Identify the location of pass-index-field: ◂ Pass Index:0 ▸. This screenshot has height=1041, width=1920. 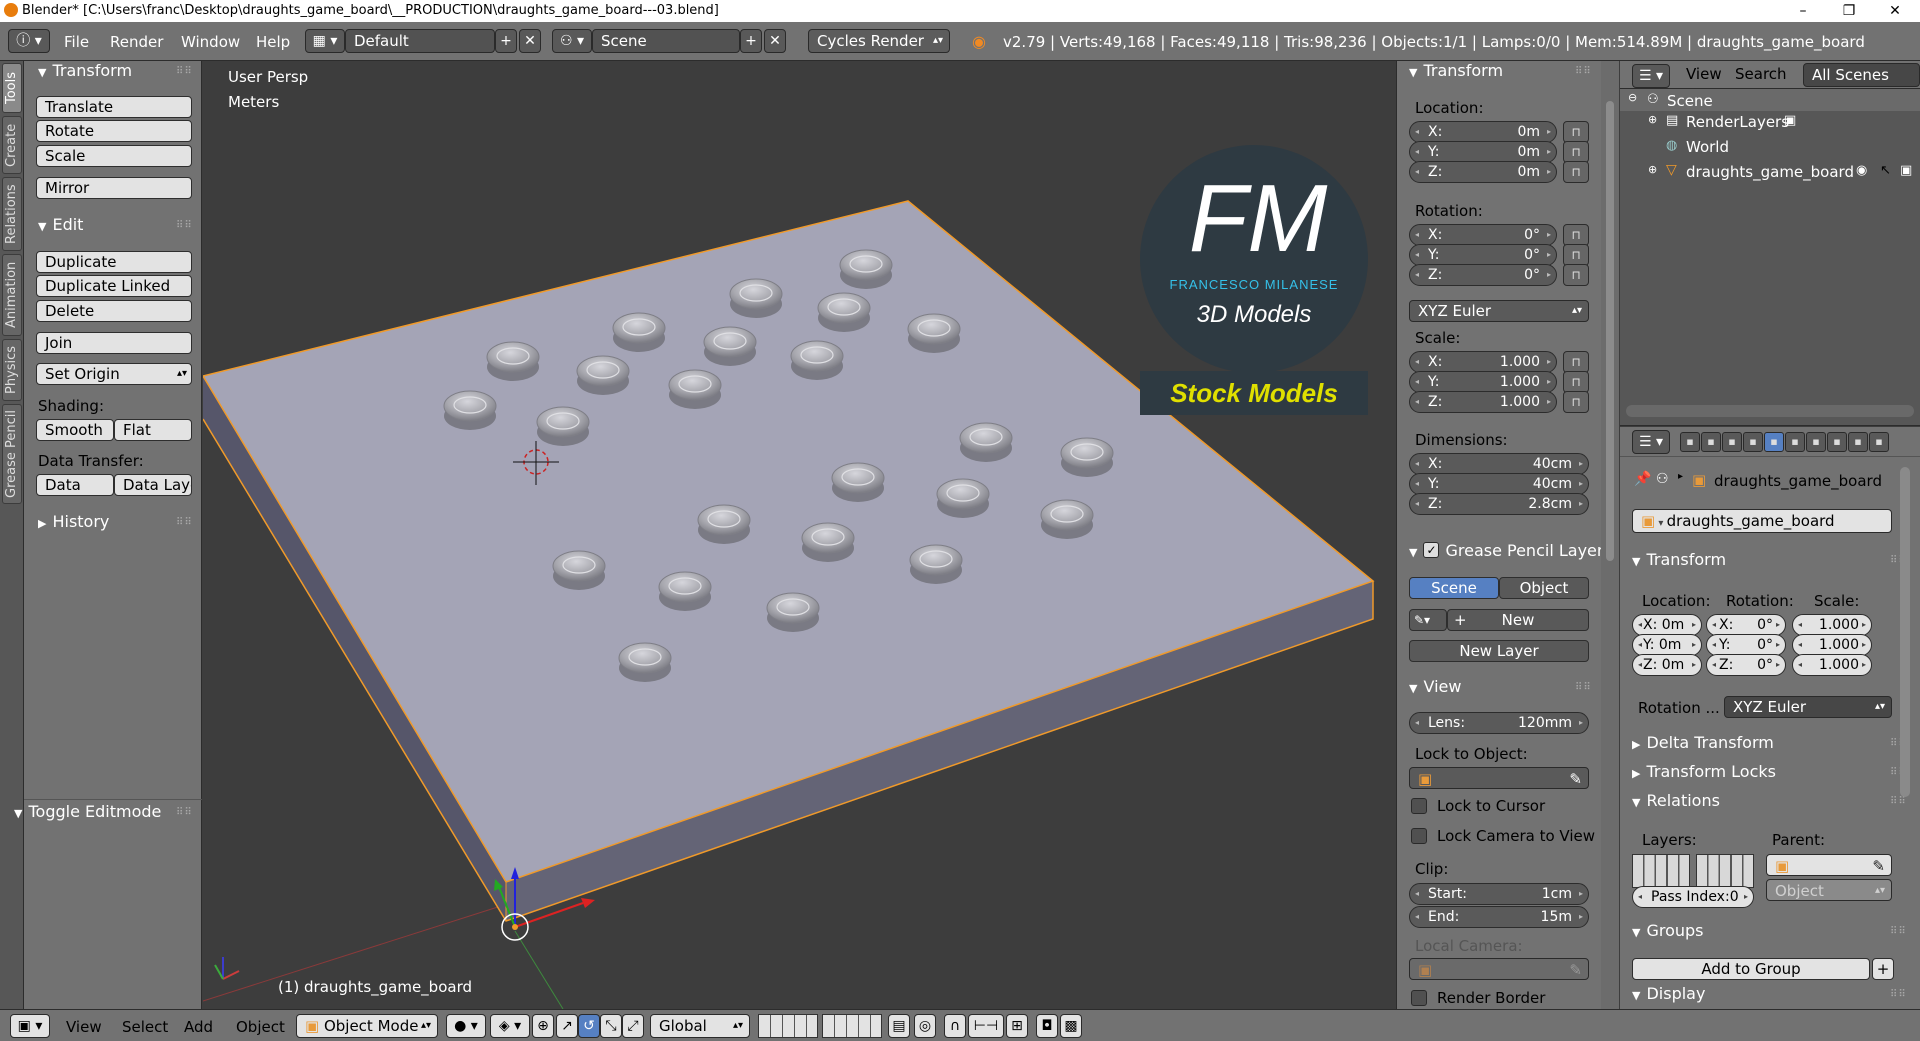
(1693, 897).